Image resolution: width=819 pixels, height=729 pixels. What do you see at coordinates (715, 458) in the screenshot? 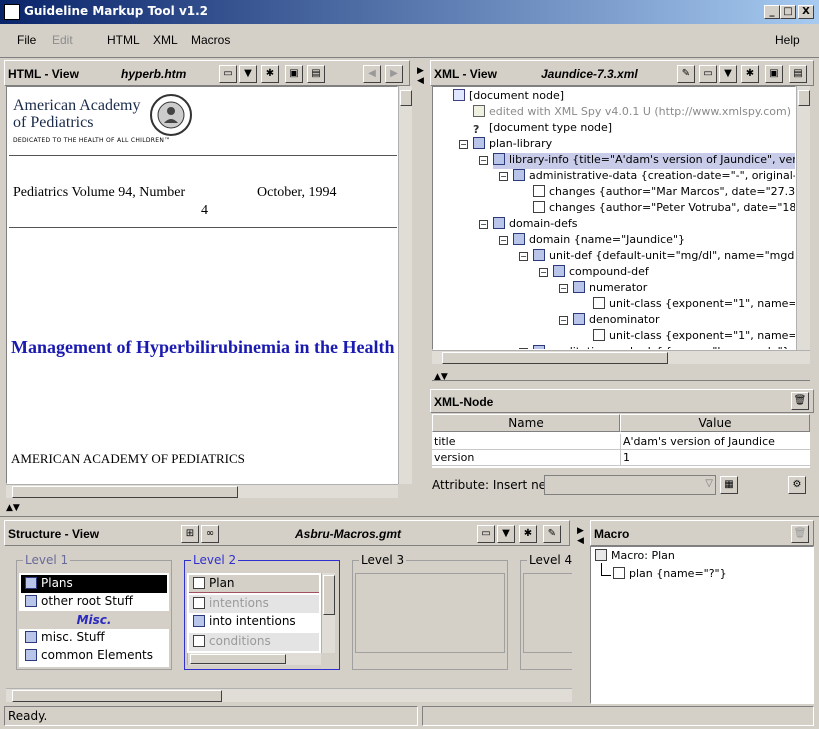
I see `attr-value-cell: 1` at bounding box center [715, 458].